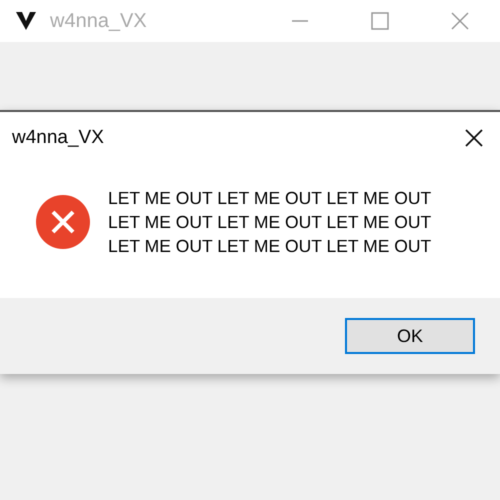  I want to click on window-title: w4nna_VX, so click(98, 21).